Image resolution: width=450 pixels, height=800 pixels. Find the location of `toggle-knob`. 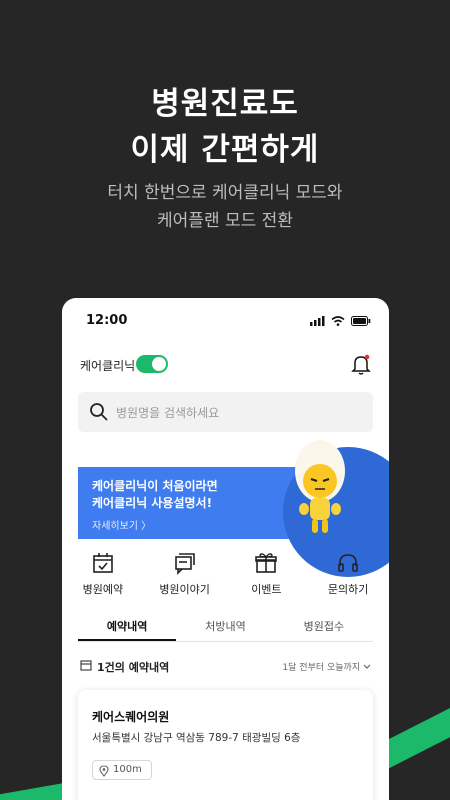

toggle-knob is located at coordinates (159, 364).